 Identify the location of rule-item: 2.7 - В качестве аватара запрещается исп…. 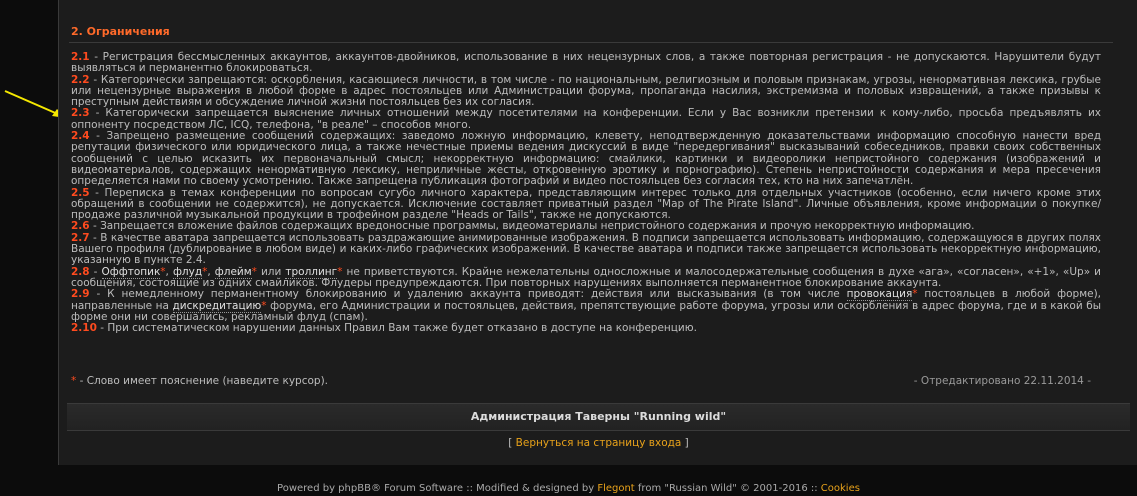
(586, 249).